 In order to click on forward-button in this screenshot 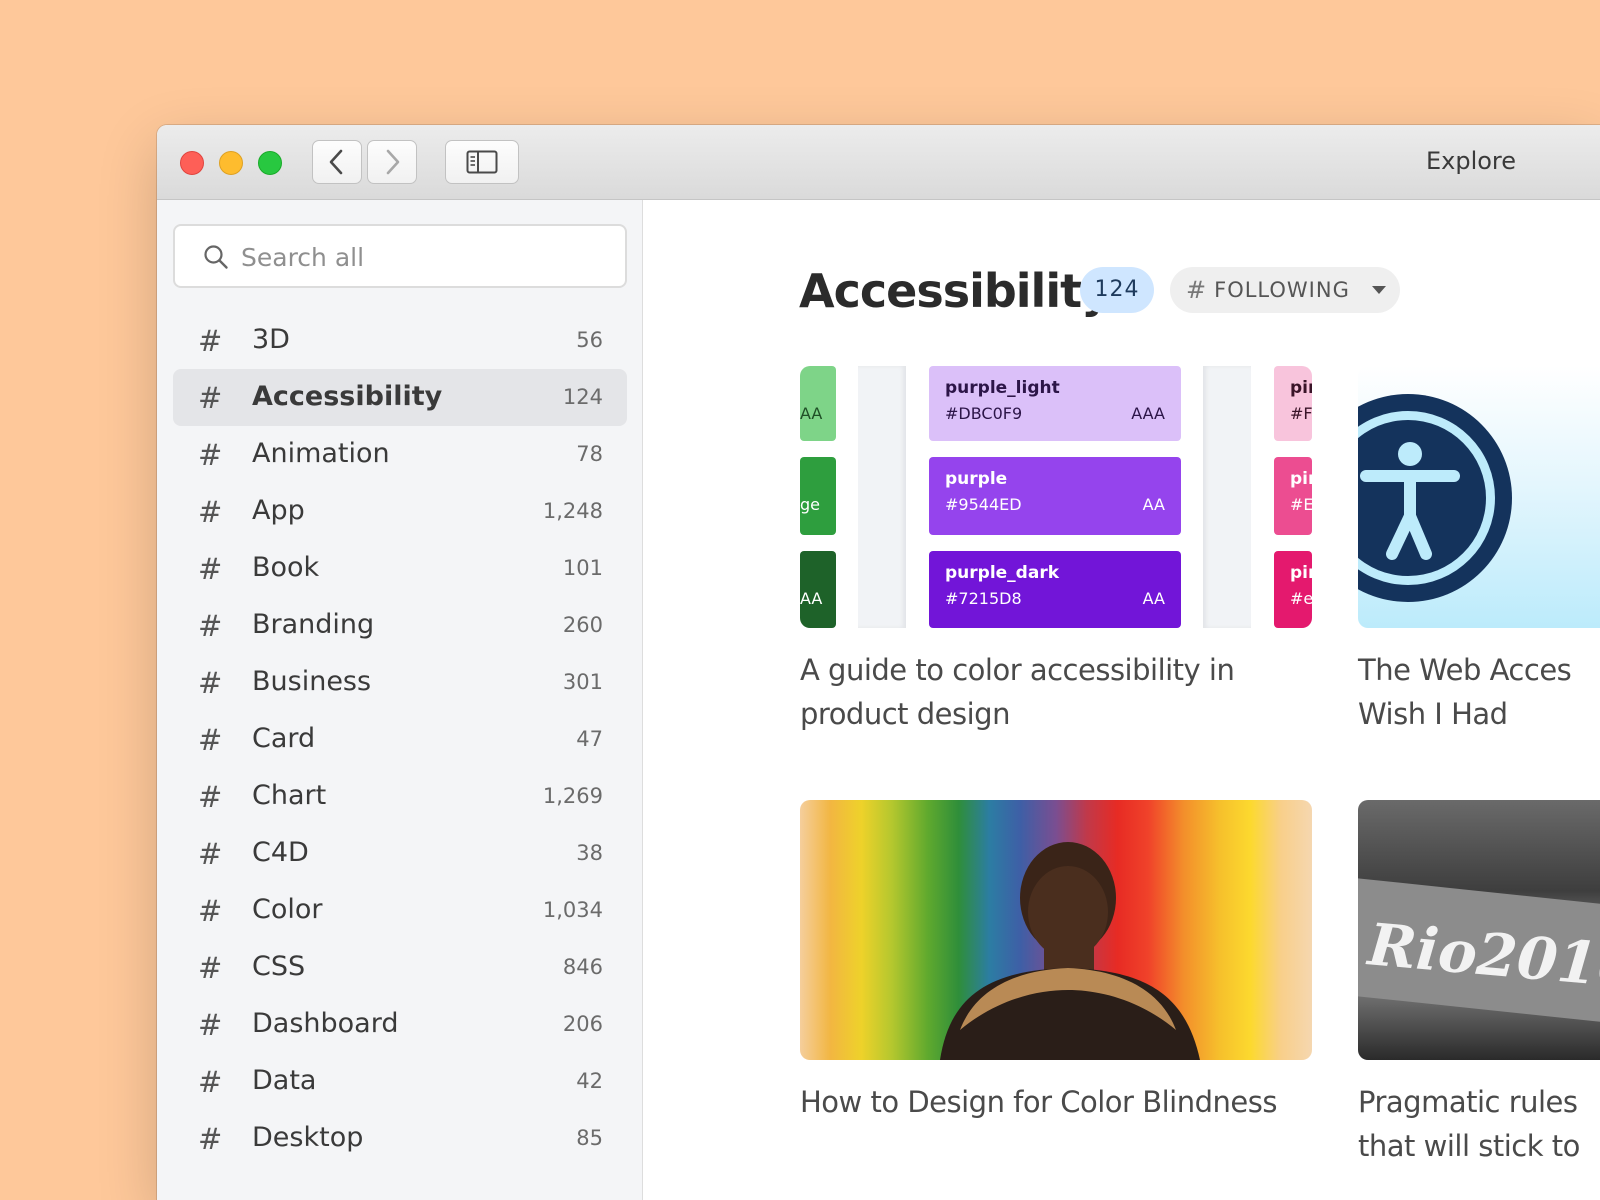, I will do `click(392, 162)`.